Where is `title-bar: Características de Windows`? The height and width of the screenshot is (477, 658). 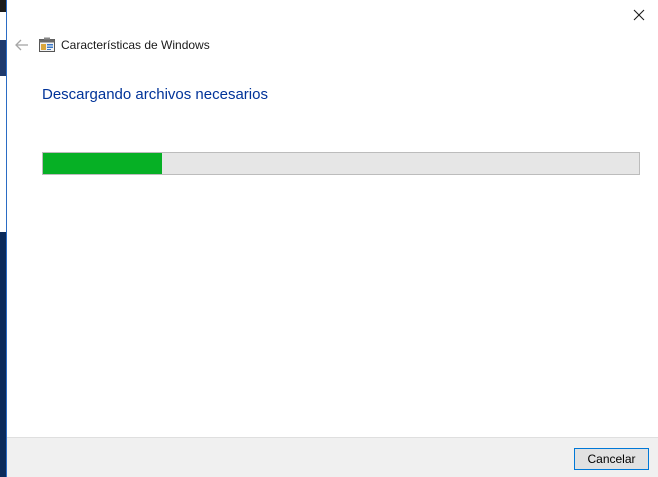 title-bar: Características de Windows is located at coordinates (108, 45).